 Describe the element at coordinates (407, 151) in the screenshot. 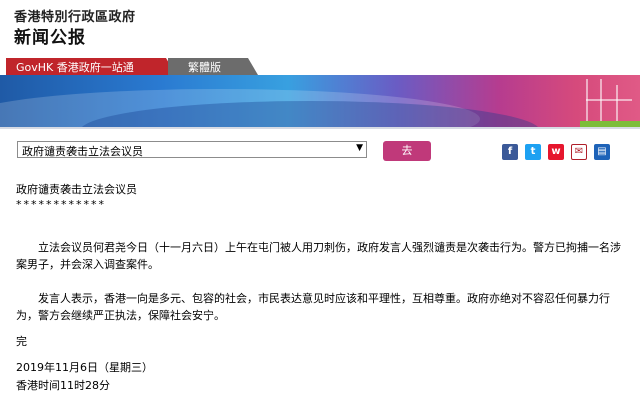

I see `go-button: 去` at that location.